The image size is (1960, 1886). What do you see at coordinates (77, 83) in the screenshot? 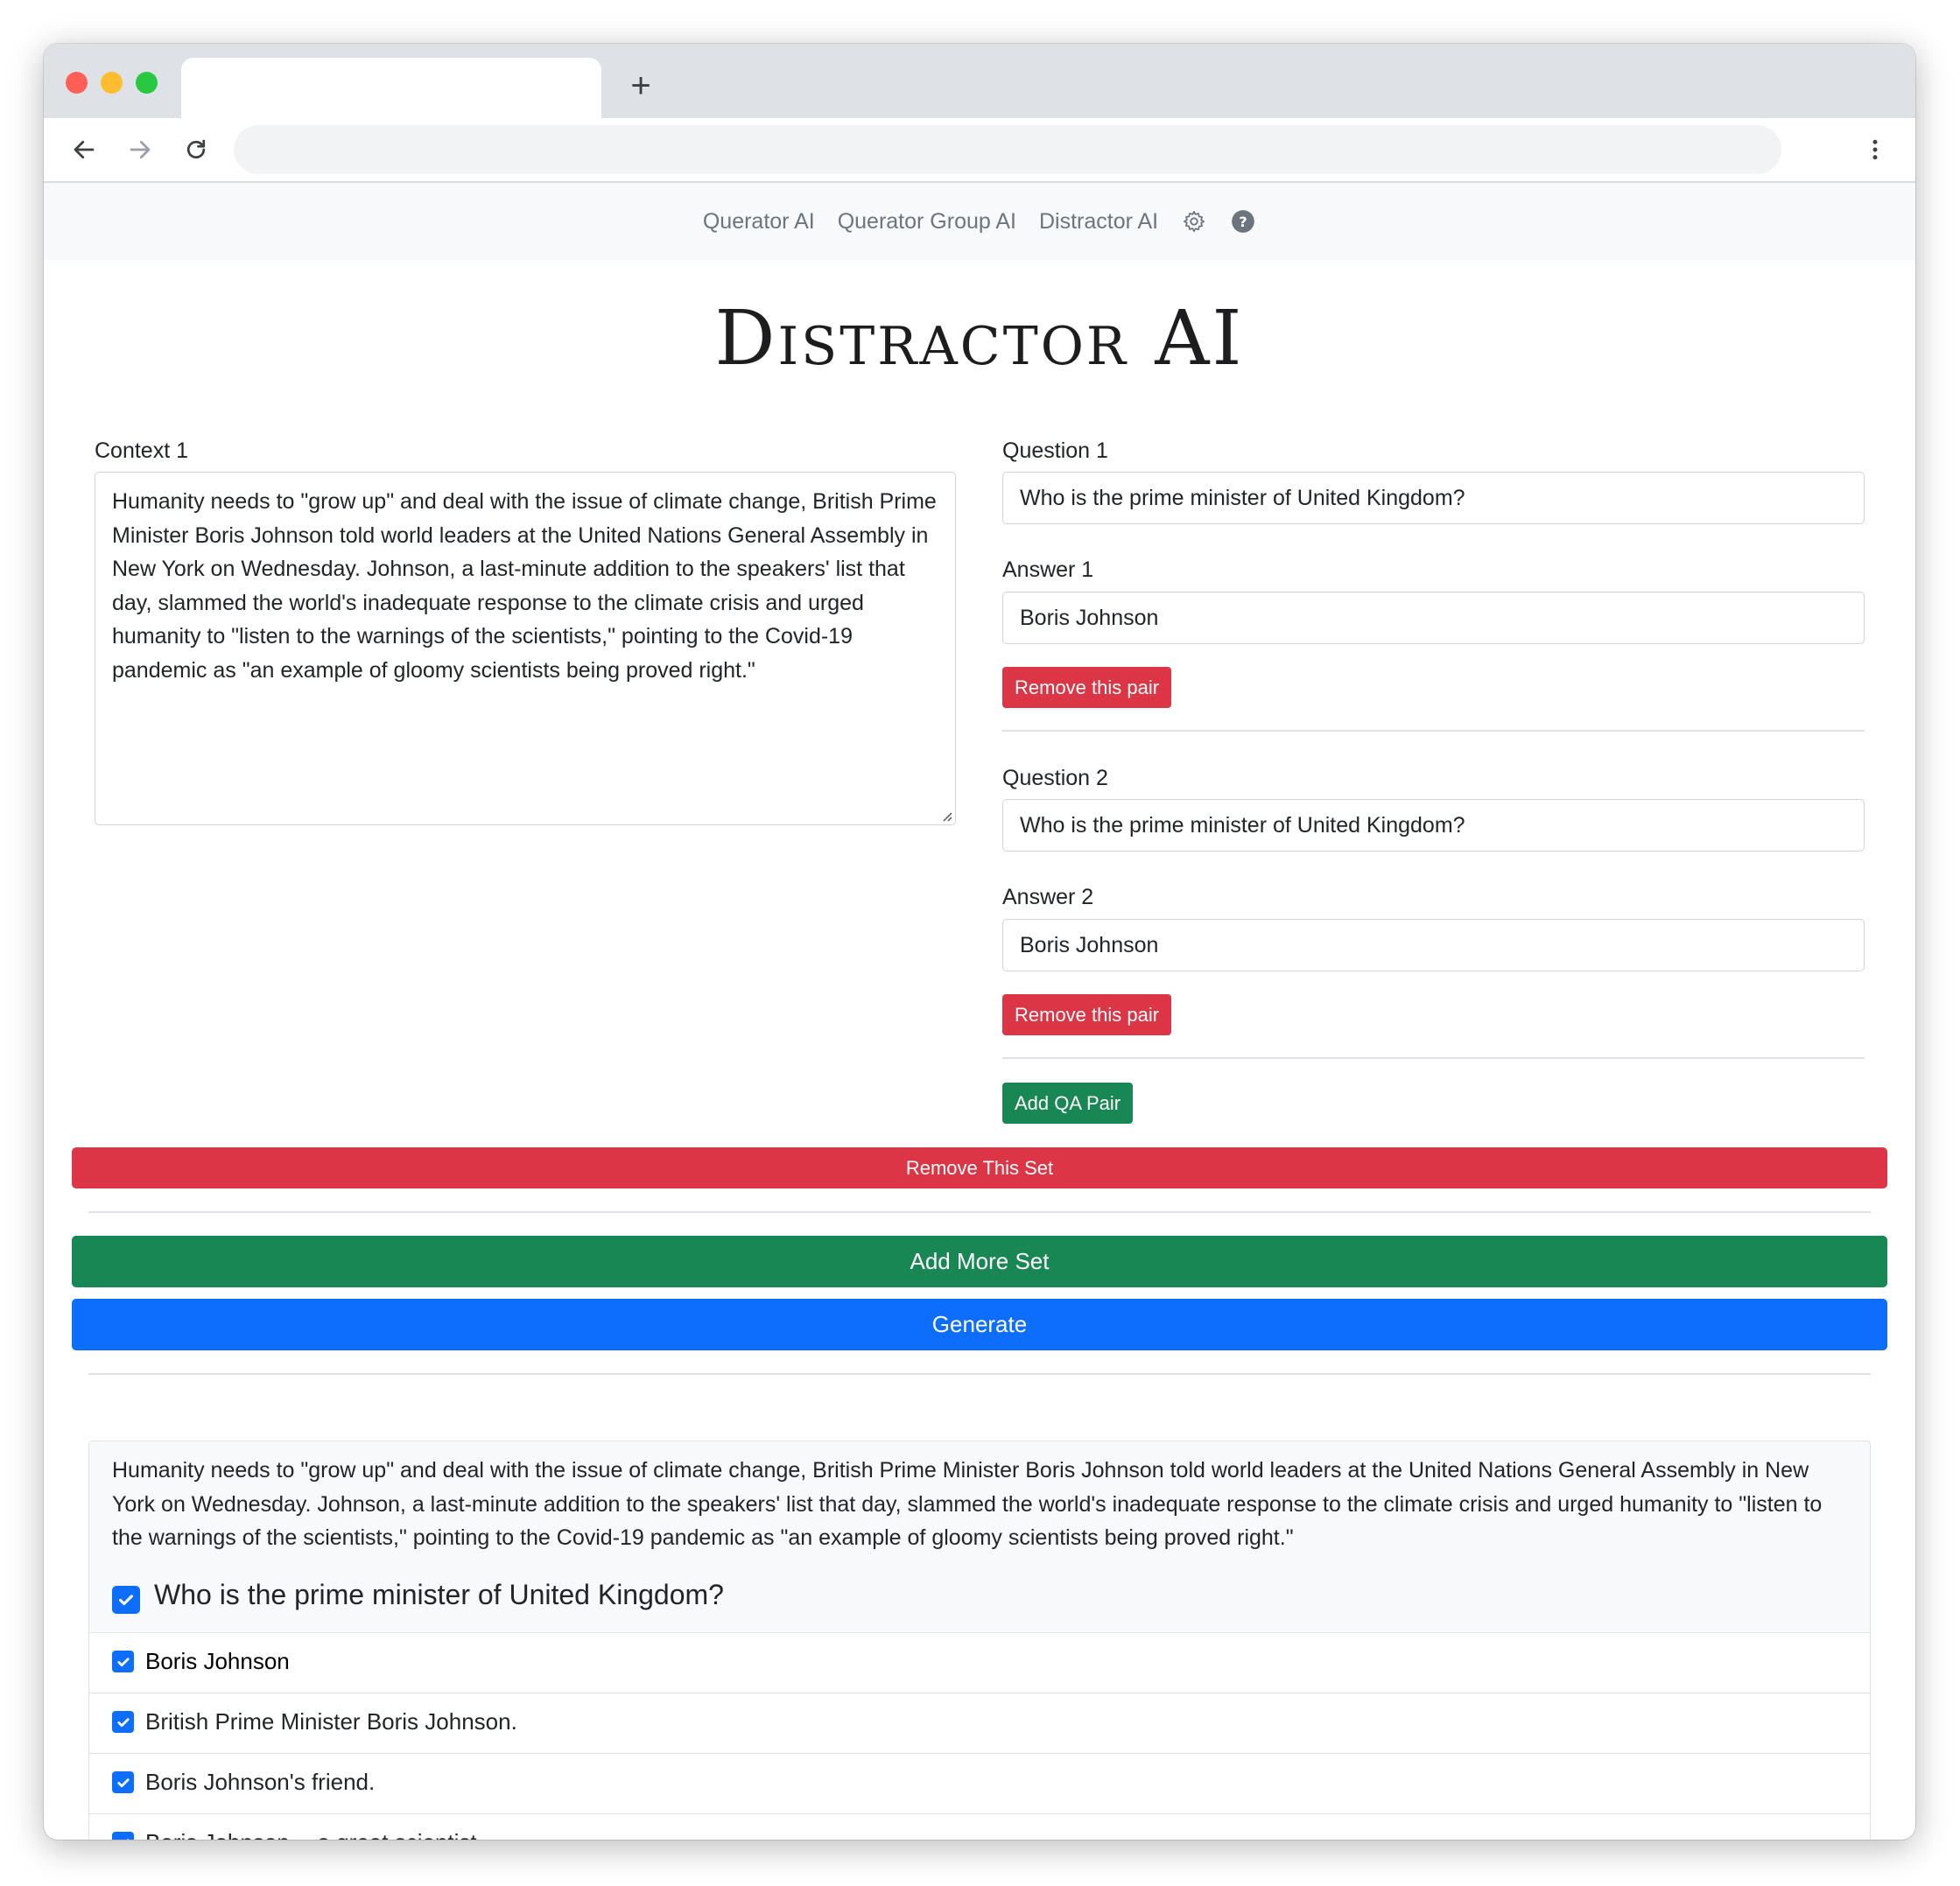
I see `close-window-button` at bounding box center [77, 83].